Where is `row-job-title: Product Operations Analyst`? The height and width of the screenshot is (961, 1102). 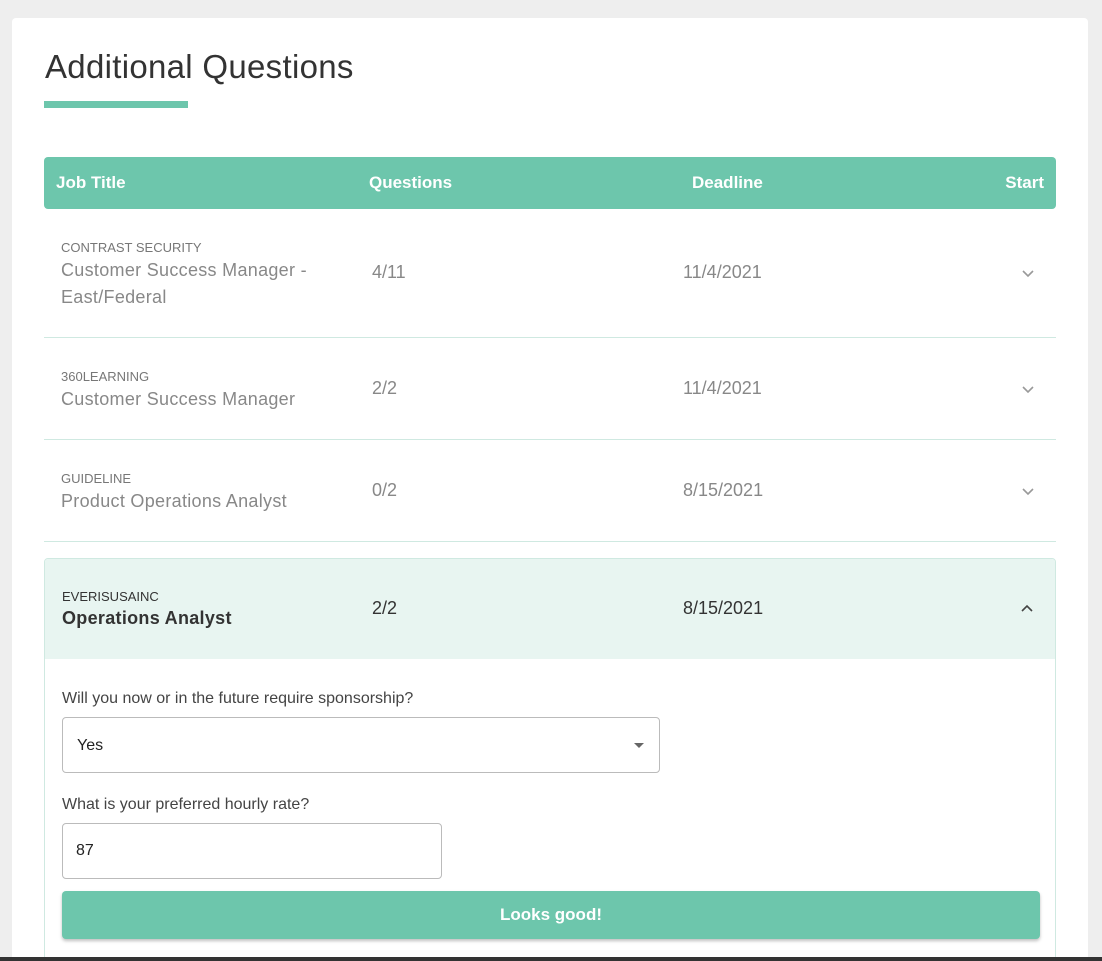
row-job-title: Product Operations Analyst is located at coordinates (174, 501).